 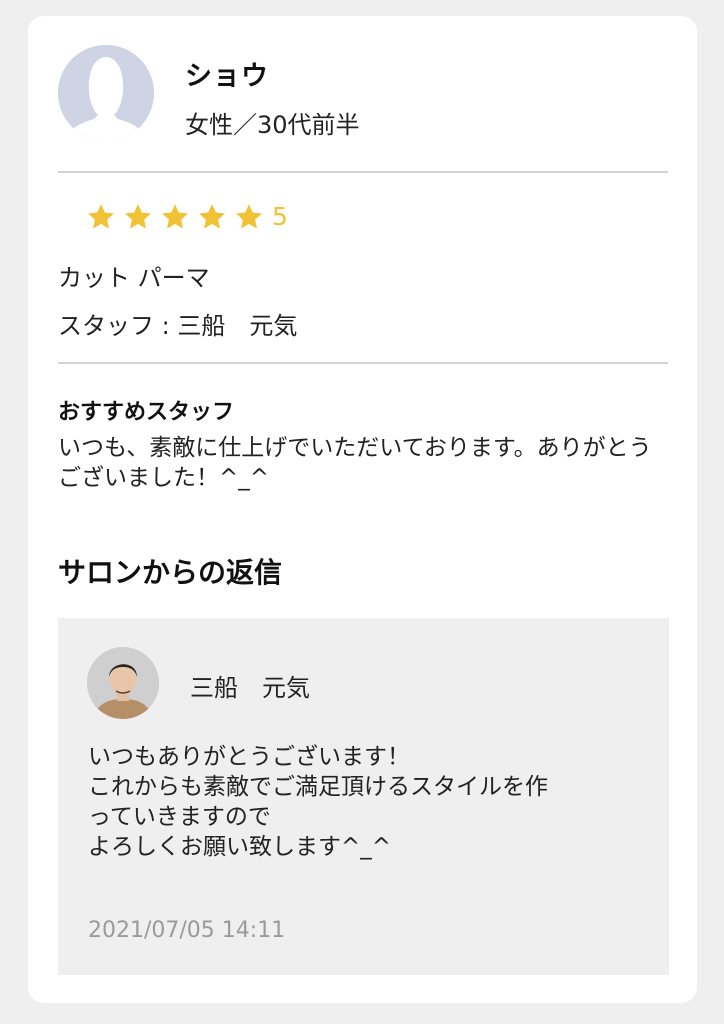 What do you see at coordinates (272, 125) in the screenshot?
I see `reviewer-meta: 女性／30代前半` at bounding box center [272, 125].